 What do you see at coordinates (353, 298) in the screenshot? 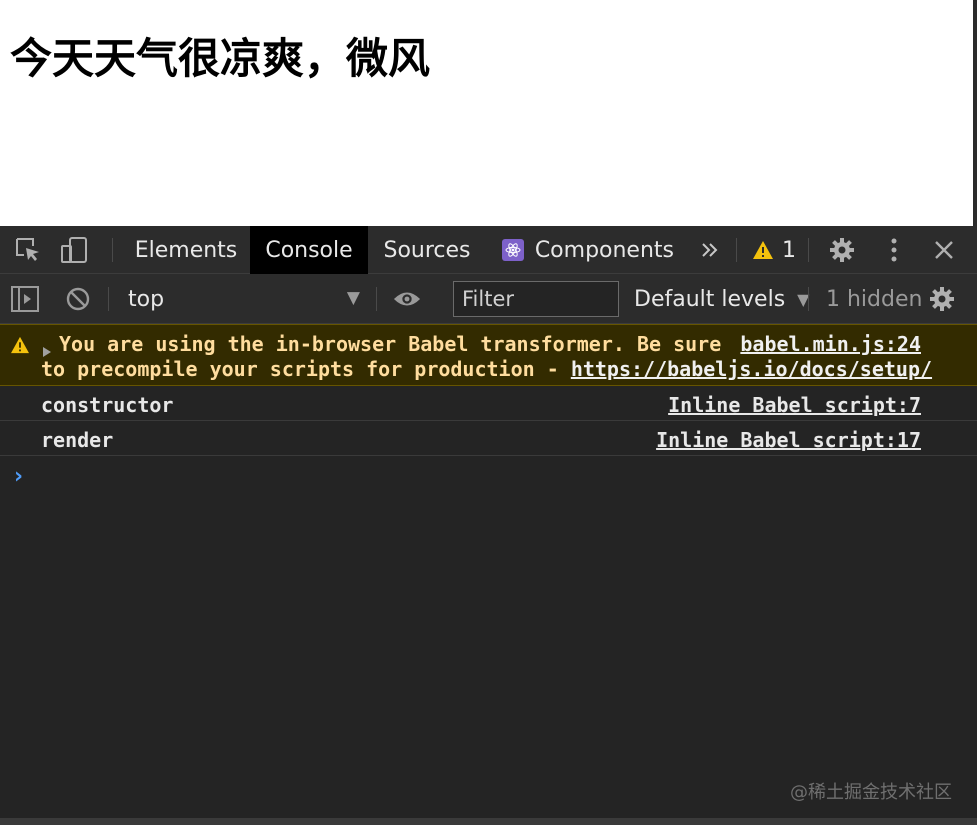
I see `dropdown-arrow-icon: ▼` at bounding box center [353, 298].